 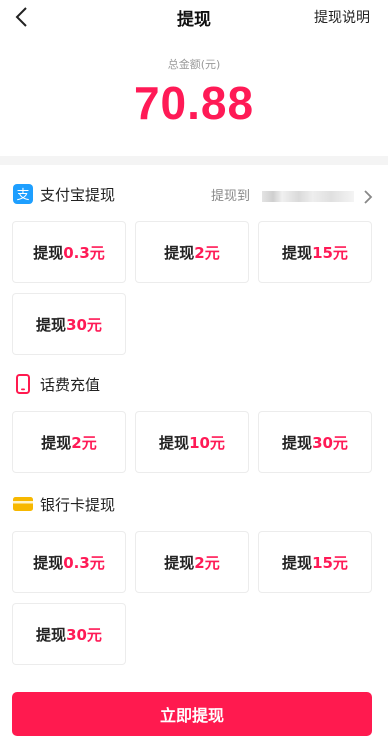 I want to click on alipay-section-header: 支 支付宝提现 提现到, so click(x=194, y=195).